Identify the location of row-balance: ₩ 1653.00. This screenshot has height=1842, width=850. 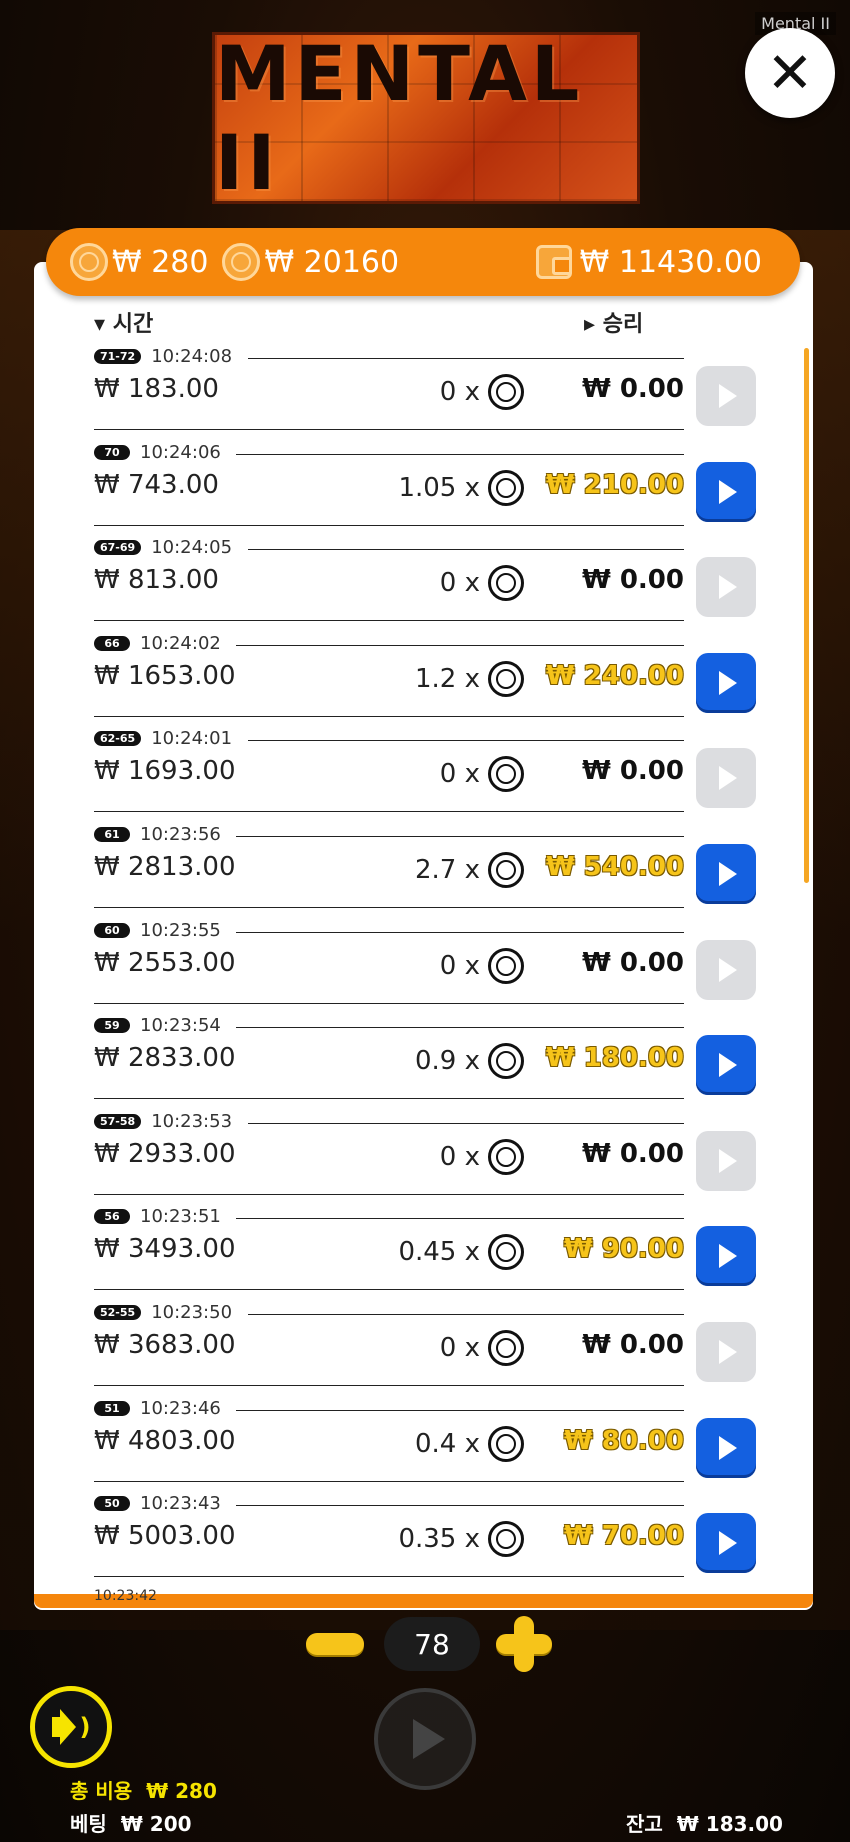
(165, 675).